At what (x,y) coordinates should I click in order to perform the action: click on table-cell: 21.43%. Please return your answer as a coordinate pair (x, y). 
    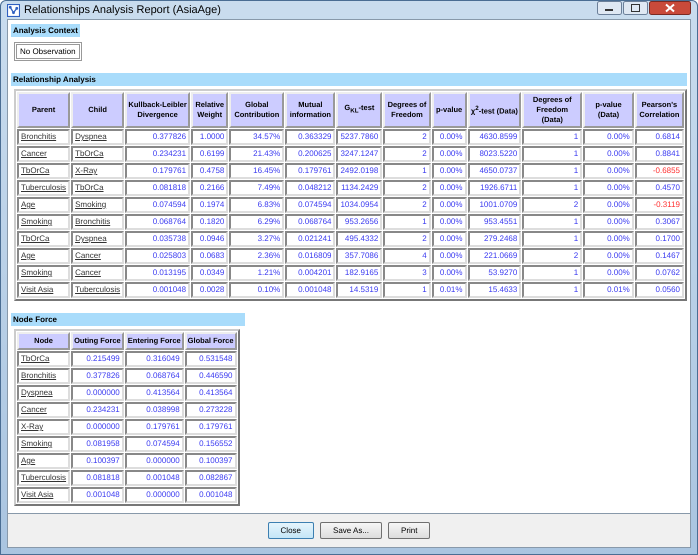
    Looking at the image, I should click on (256, 154).